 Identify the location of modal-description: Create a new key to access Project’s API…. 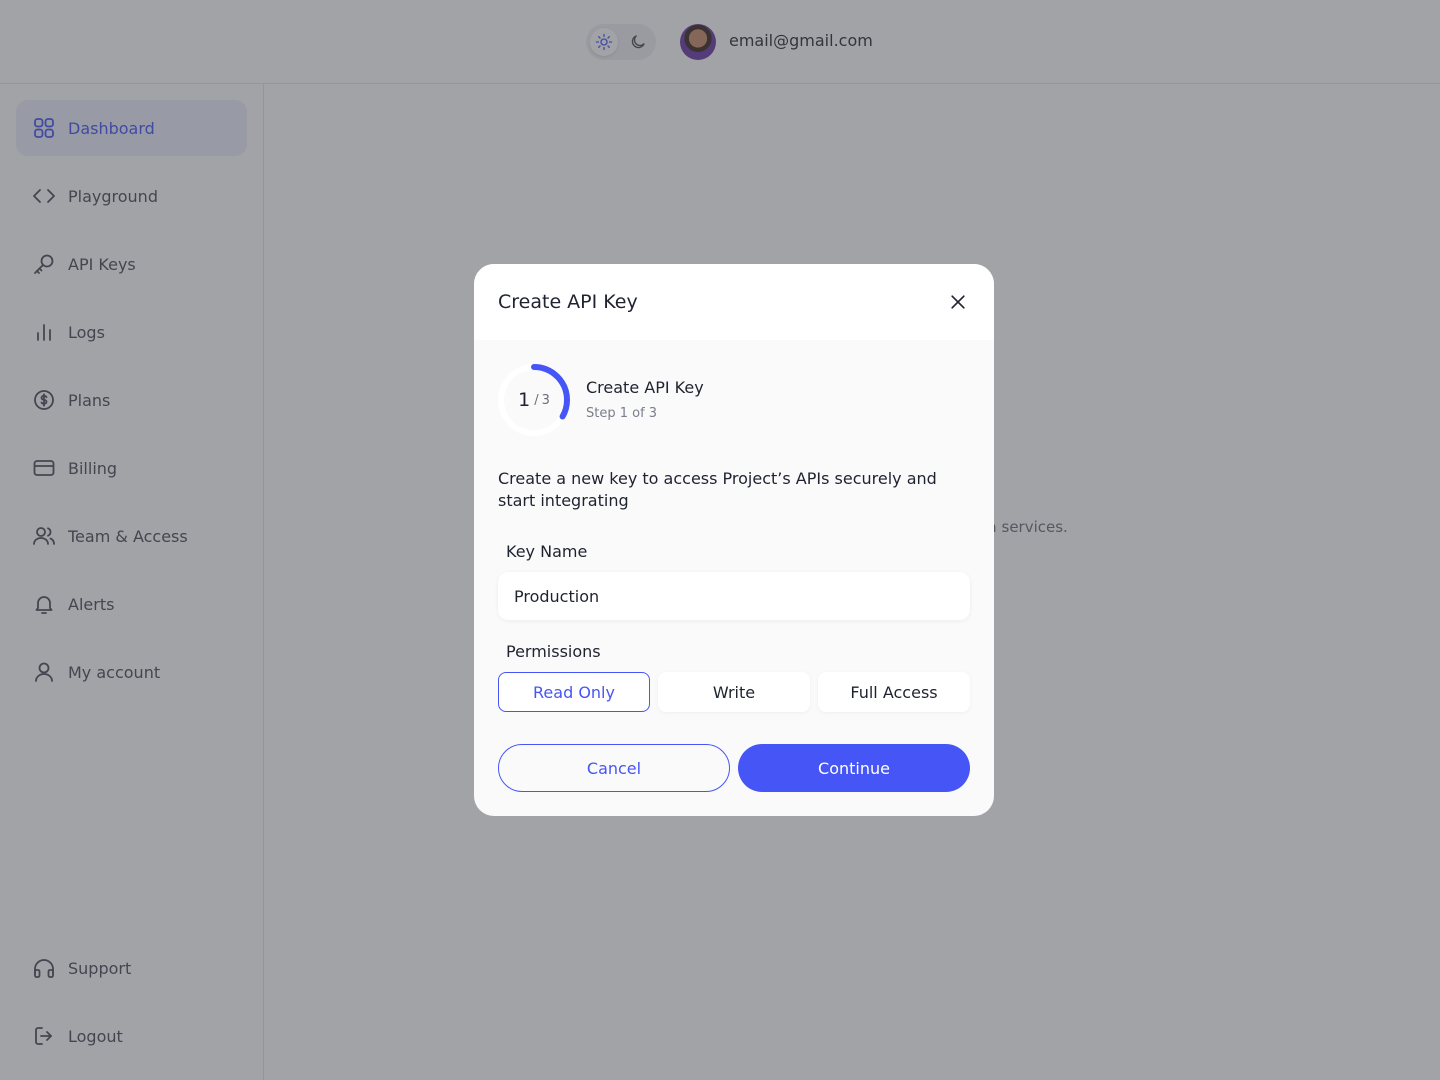
(717, 489).